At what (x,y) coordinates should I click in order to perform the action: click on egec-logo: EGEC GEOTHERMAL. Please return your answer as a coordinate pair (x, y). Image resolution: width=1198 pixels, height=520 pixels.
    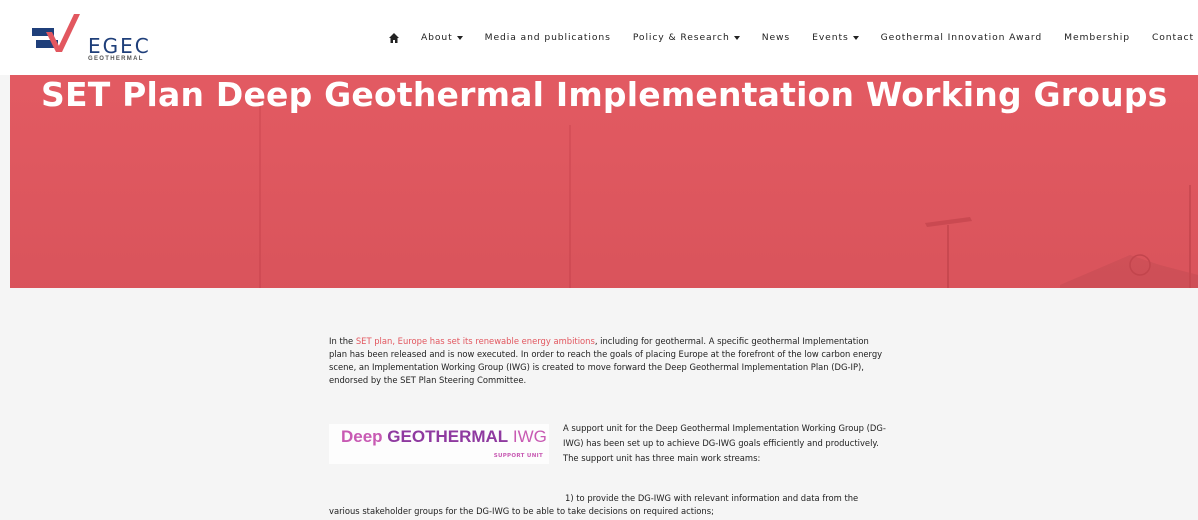
    Looking at the image, I should click on (102, 39).